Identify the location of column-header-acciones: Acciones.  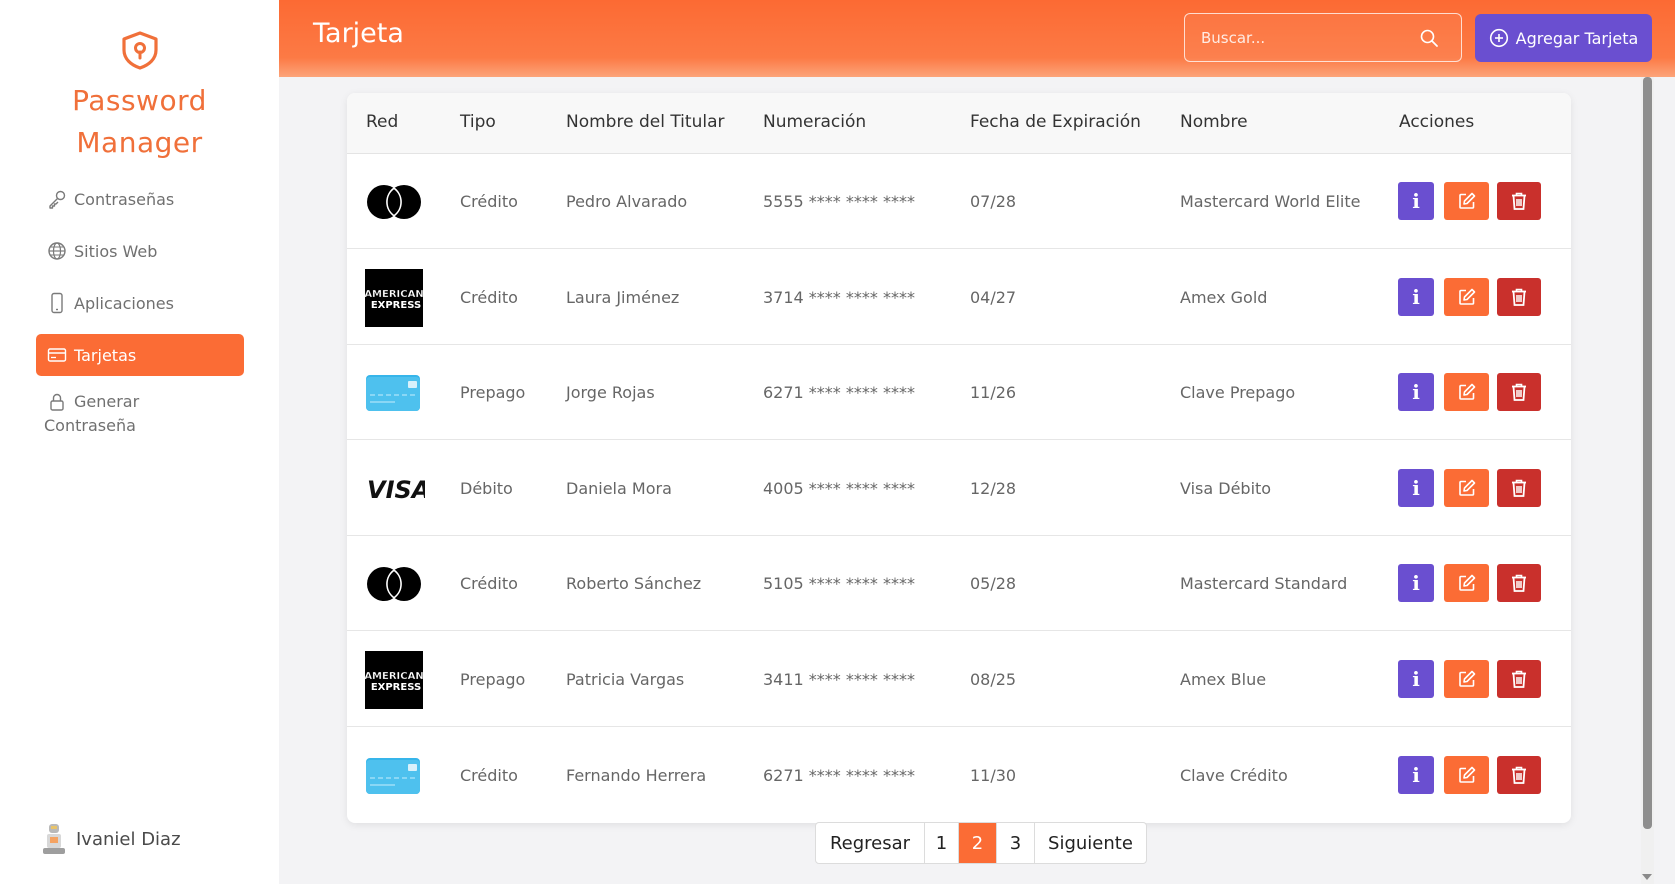
(1437, 122).